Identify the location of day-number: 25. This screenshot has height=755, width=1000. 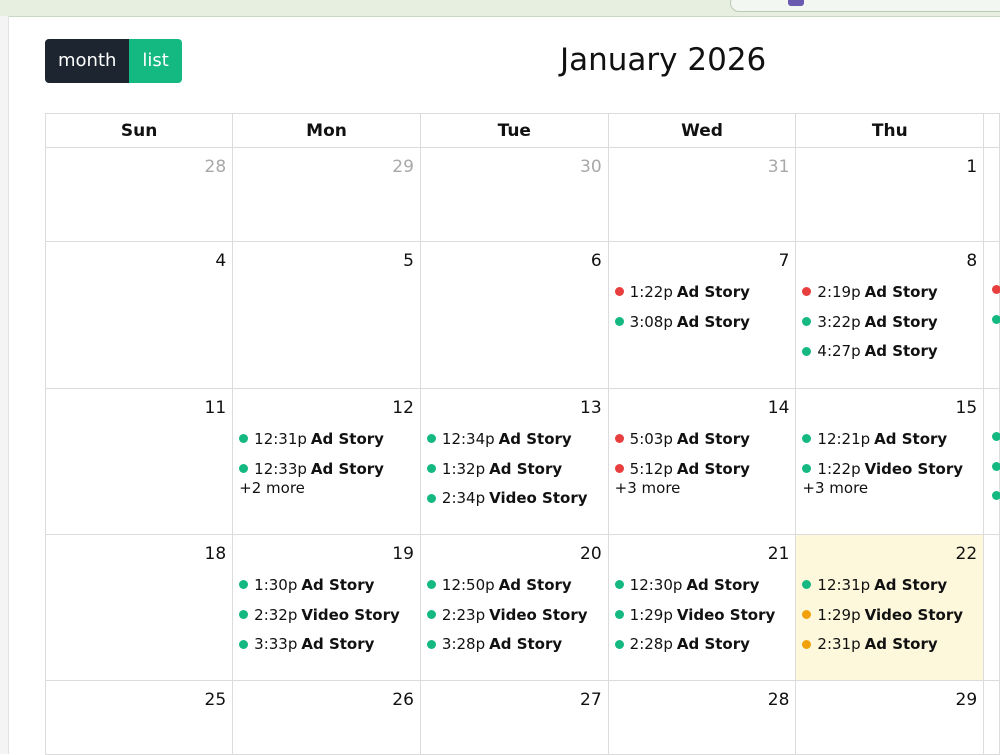
(139, 698).